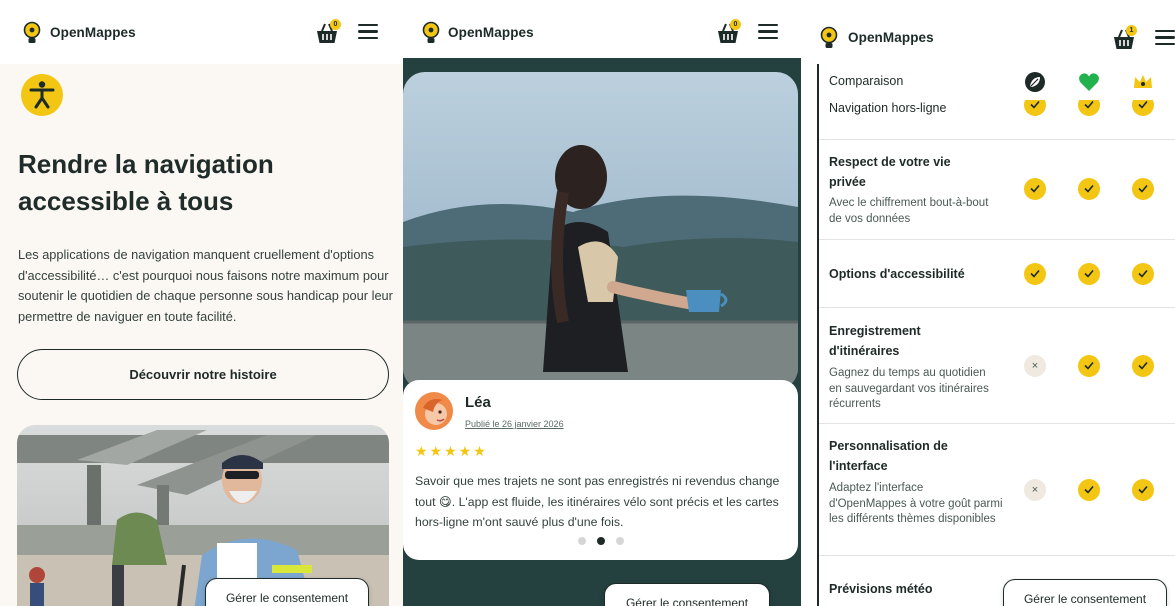 The height and width of the screenshot is (606, 1175). I want to click on carousel-dot-active, so click(601, 541).